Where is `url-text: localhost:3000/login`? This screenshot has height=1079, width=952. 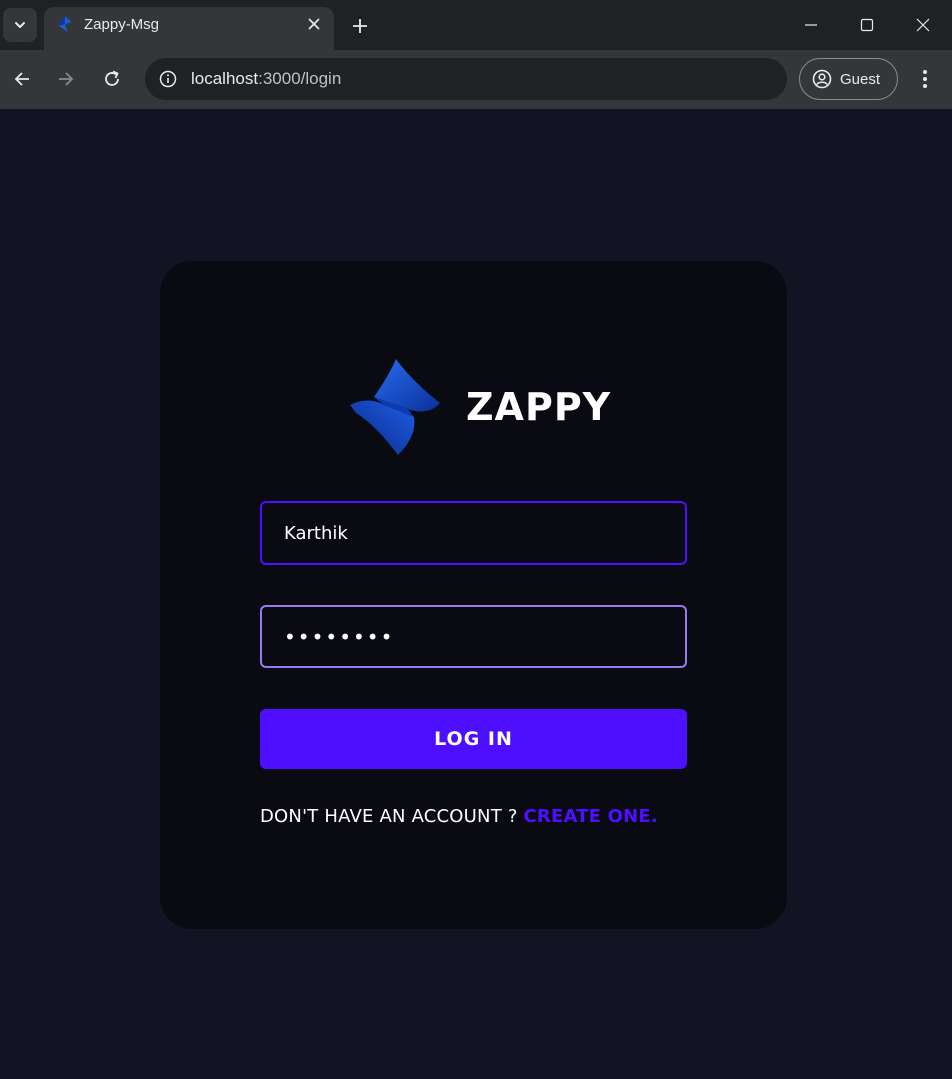
url-text: localhost:3000/login is located at coordinates (266, 79).